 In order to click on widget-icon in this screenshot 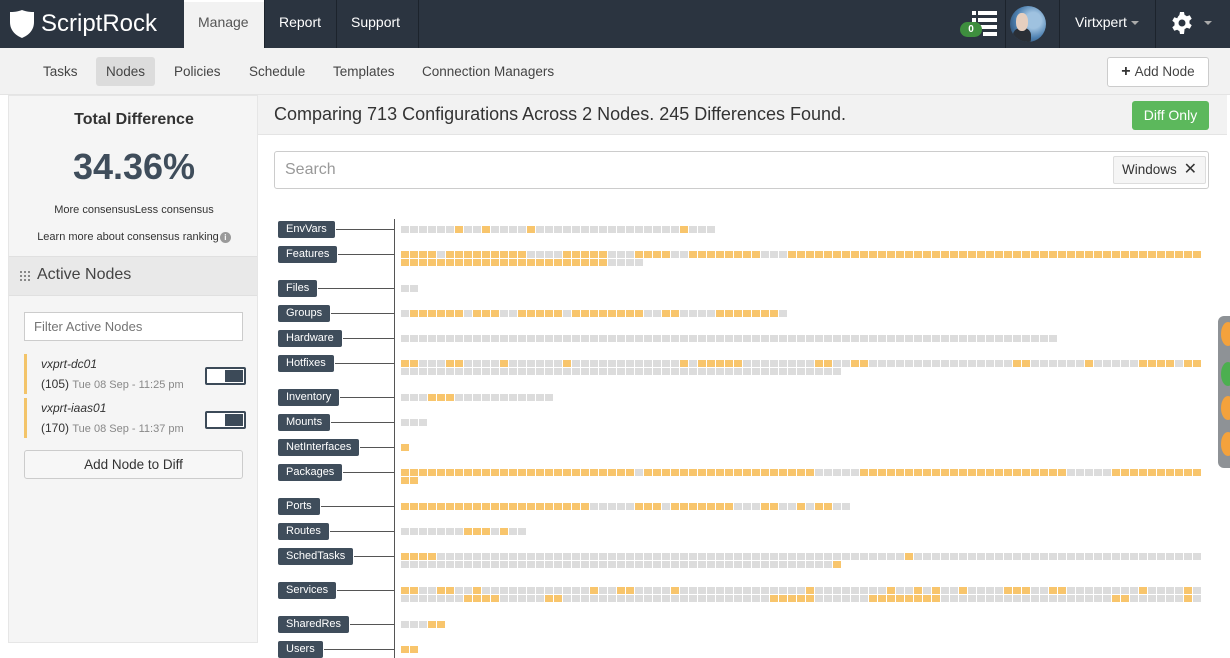, I will do `click(1225, 408)`.